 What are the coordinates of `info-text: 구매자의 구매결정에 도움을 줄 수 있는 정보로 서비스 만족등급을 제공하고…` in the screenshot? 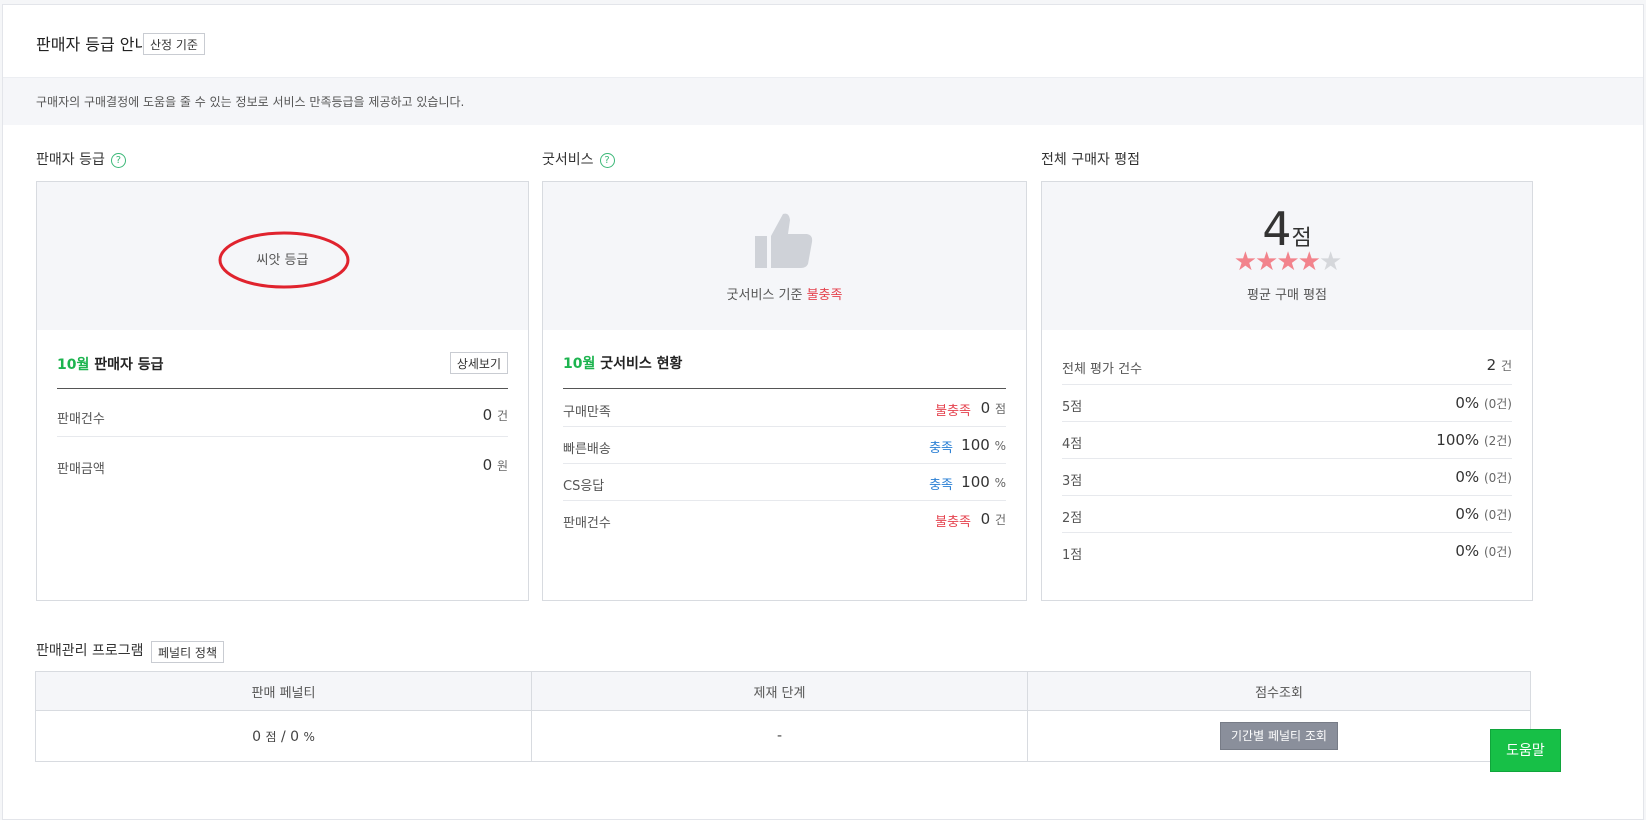 It's located at (250, 102).